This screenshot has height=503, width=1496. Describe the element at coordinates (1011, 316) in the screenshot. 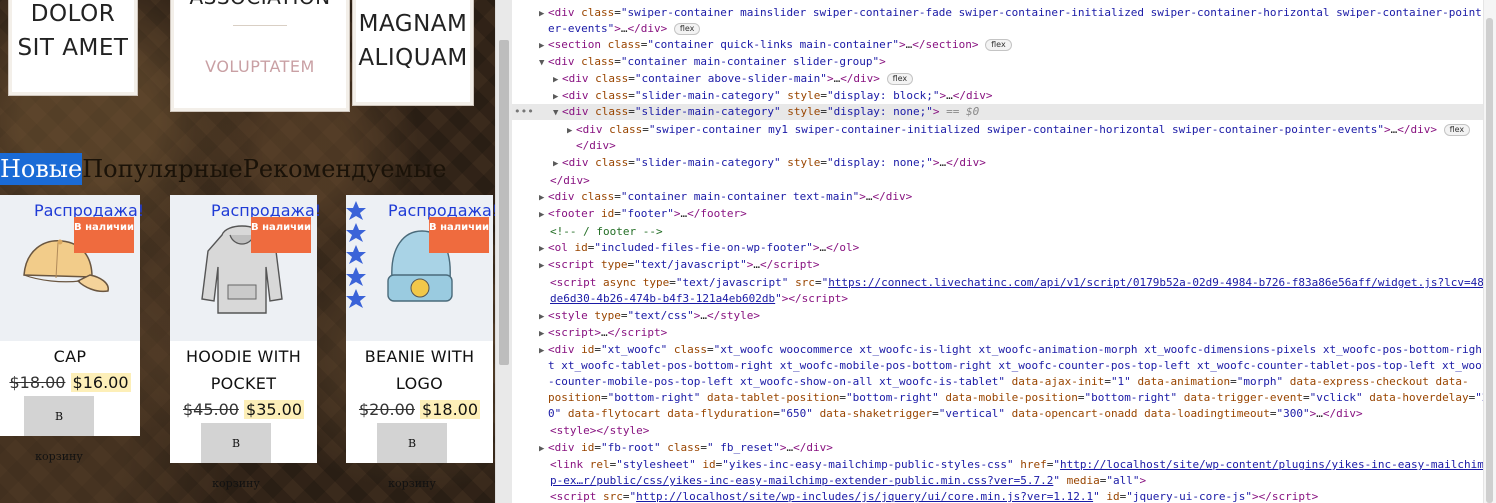

I see `dom-node: ▶ <style type="text/css">…</style>` at that location.